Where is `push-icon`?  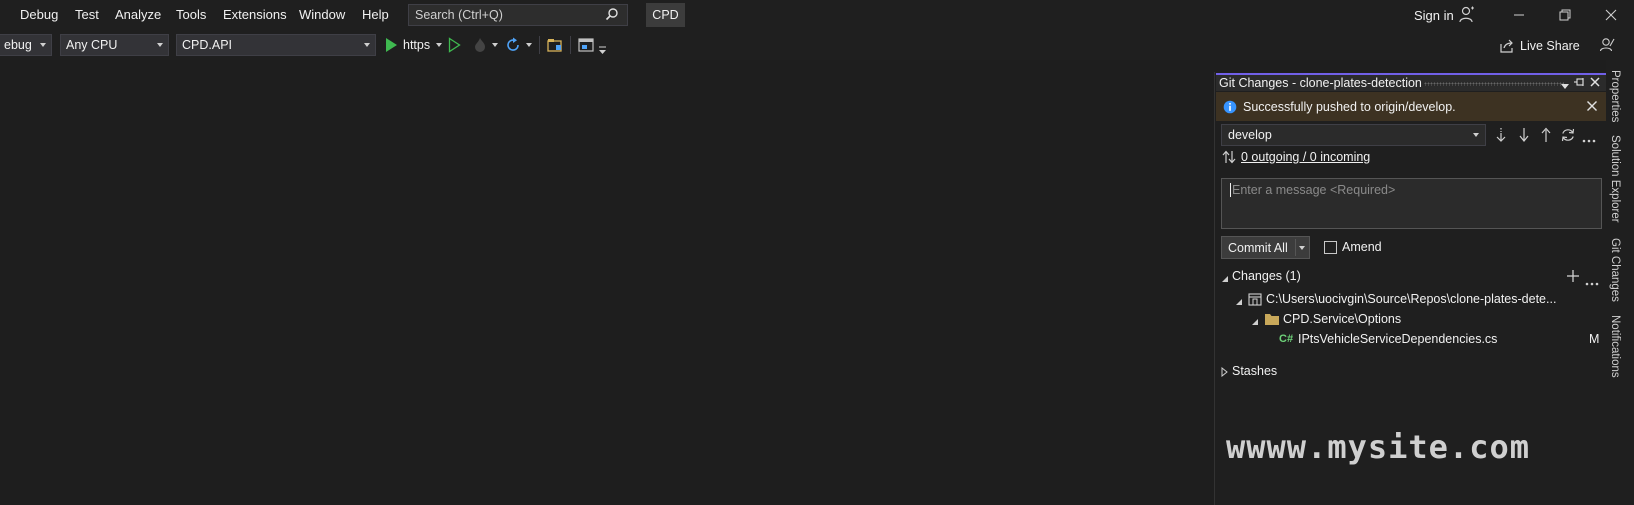
push-icon is located at coordinates (1546, 136).